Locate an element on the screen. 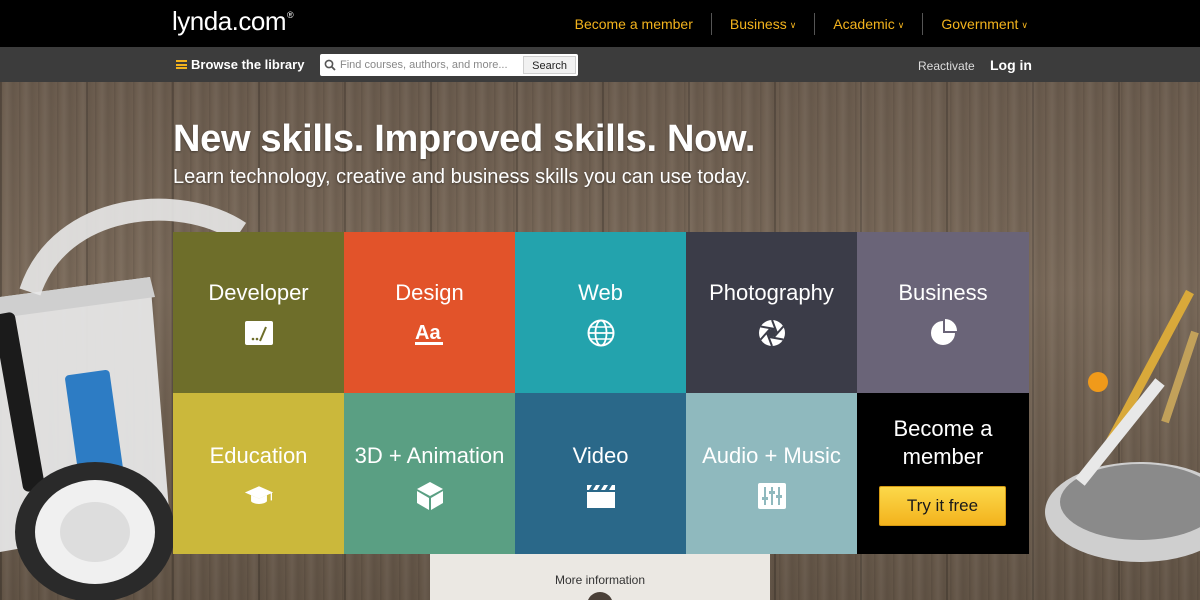 This screenshot has height=600, width=1200. tile-label: Photography is located at coordinates (771, 292).